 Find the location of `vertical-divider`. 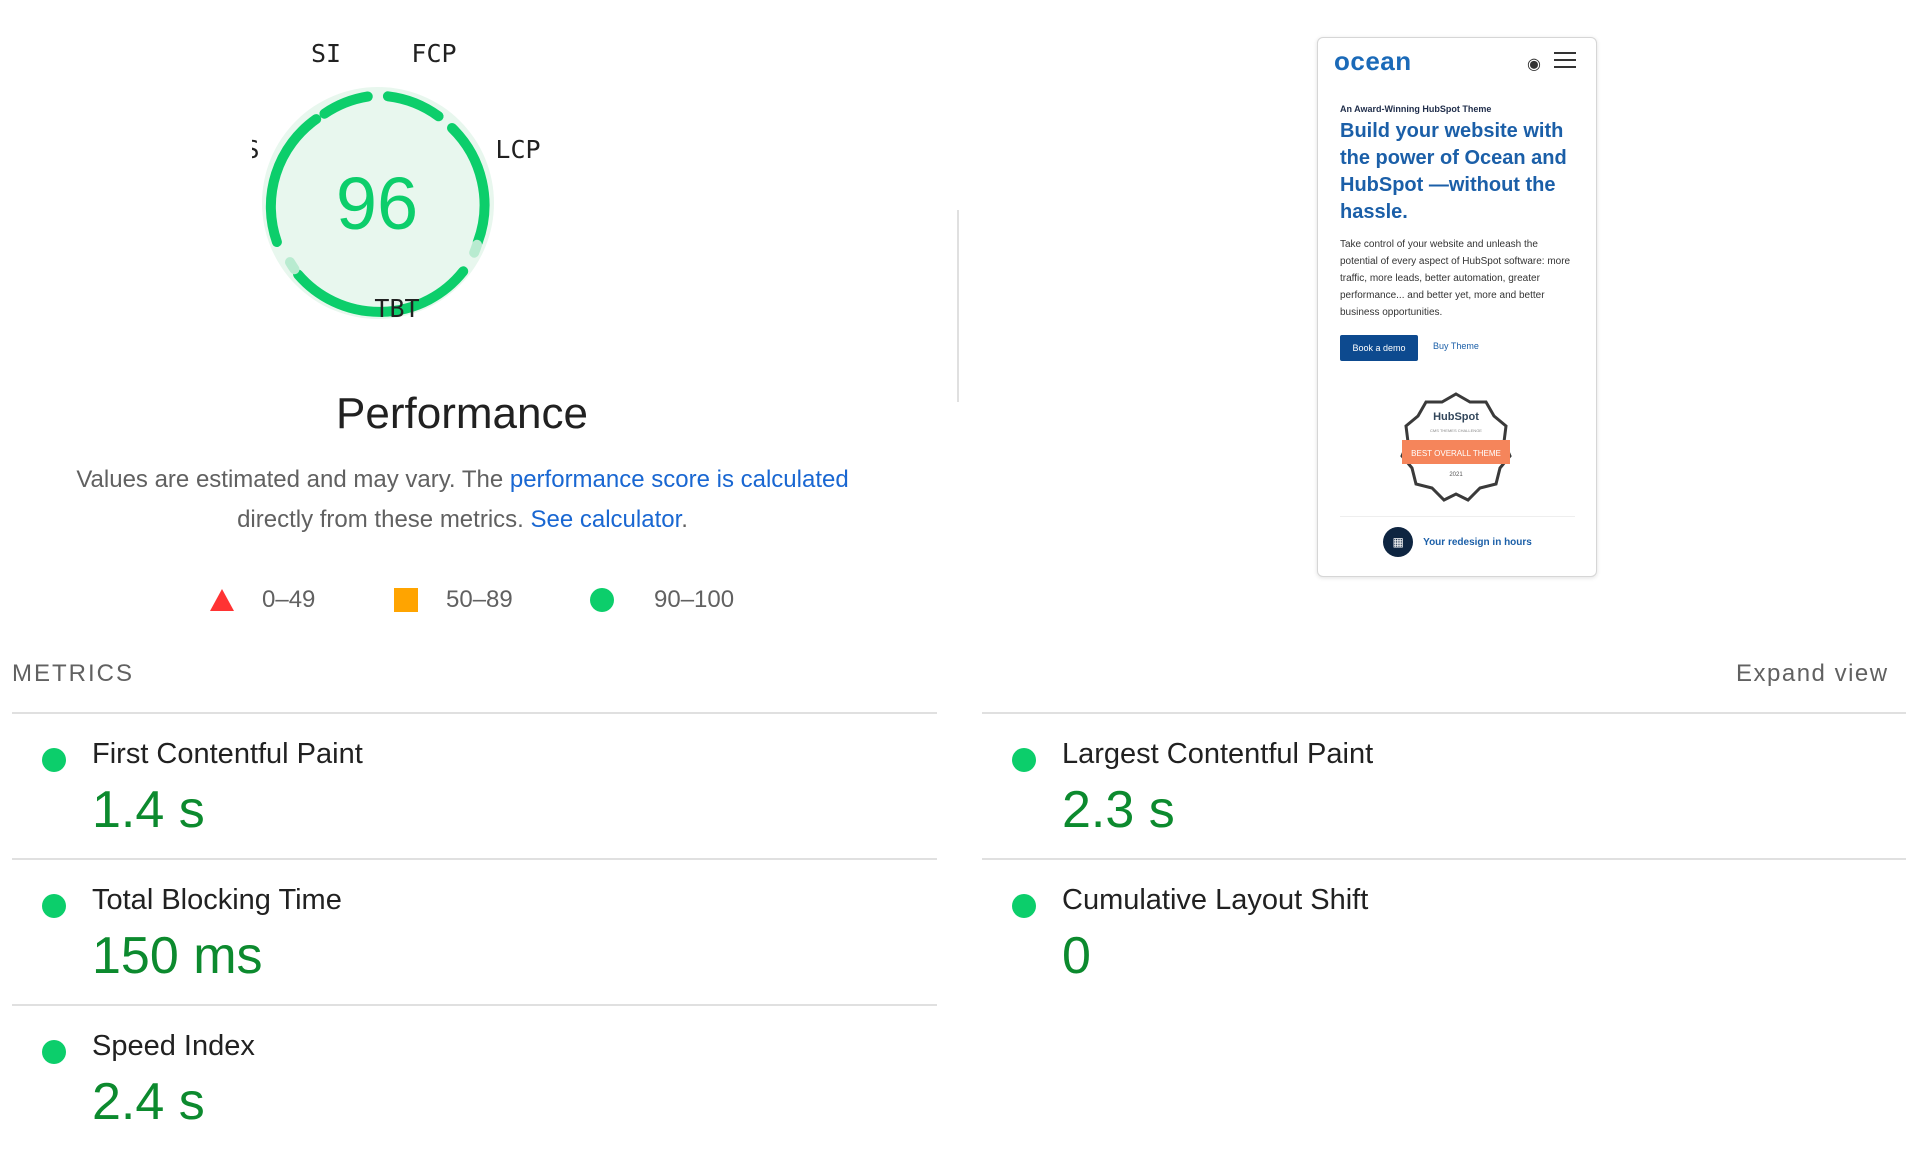

vertical-divider is located at coordinates (958, 306).